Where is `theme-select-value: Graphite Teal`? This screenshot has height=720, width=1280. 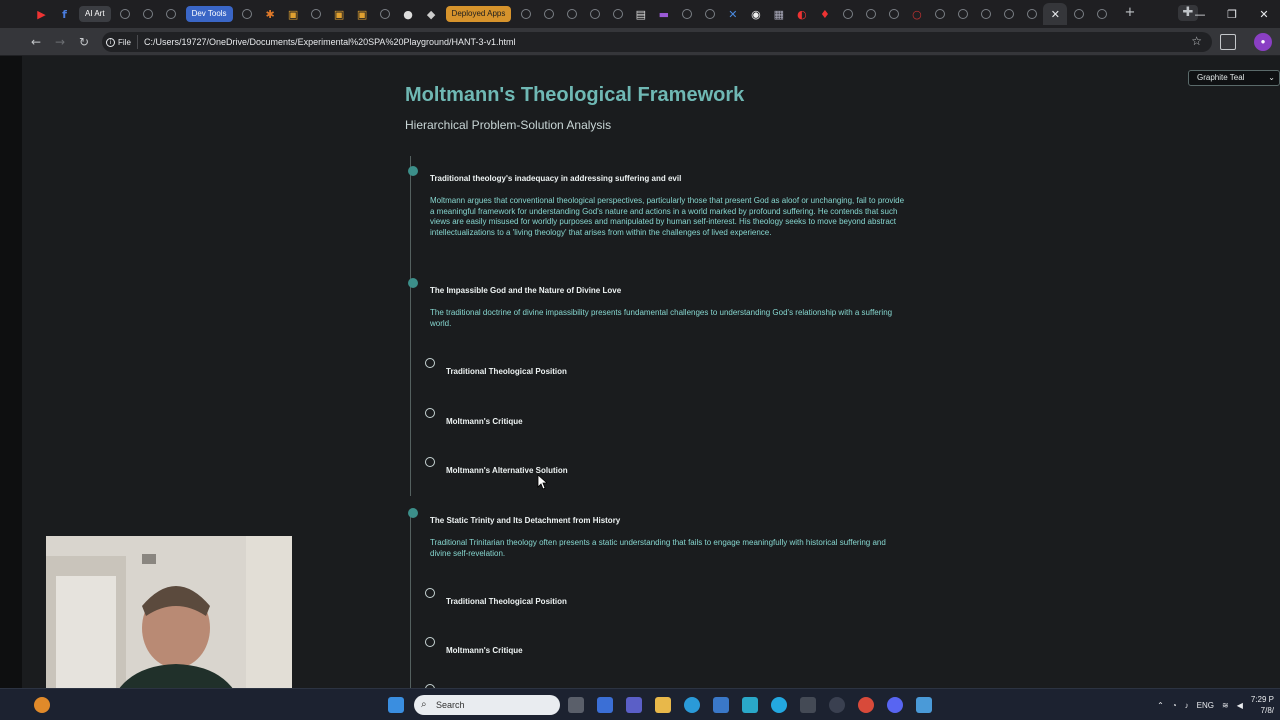
theme-select-value: Graphite Teal is located at coordinates (1221, 77).